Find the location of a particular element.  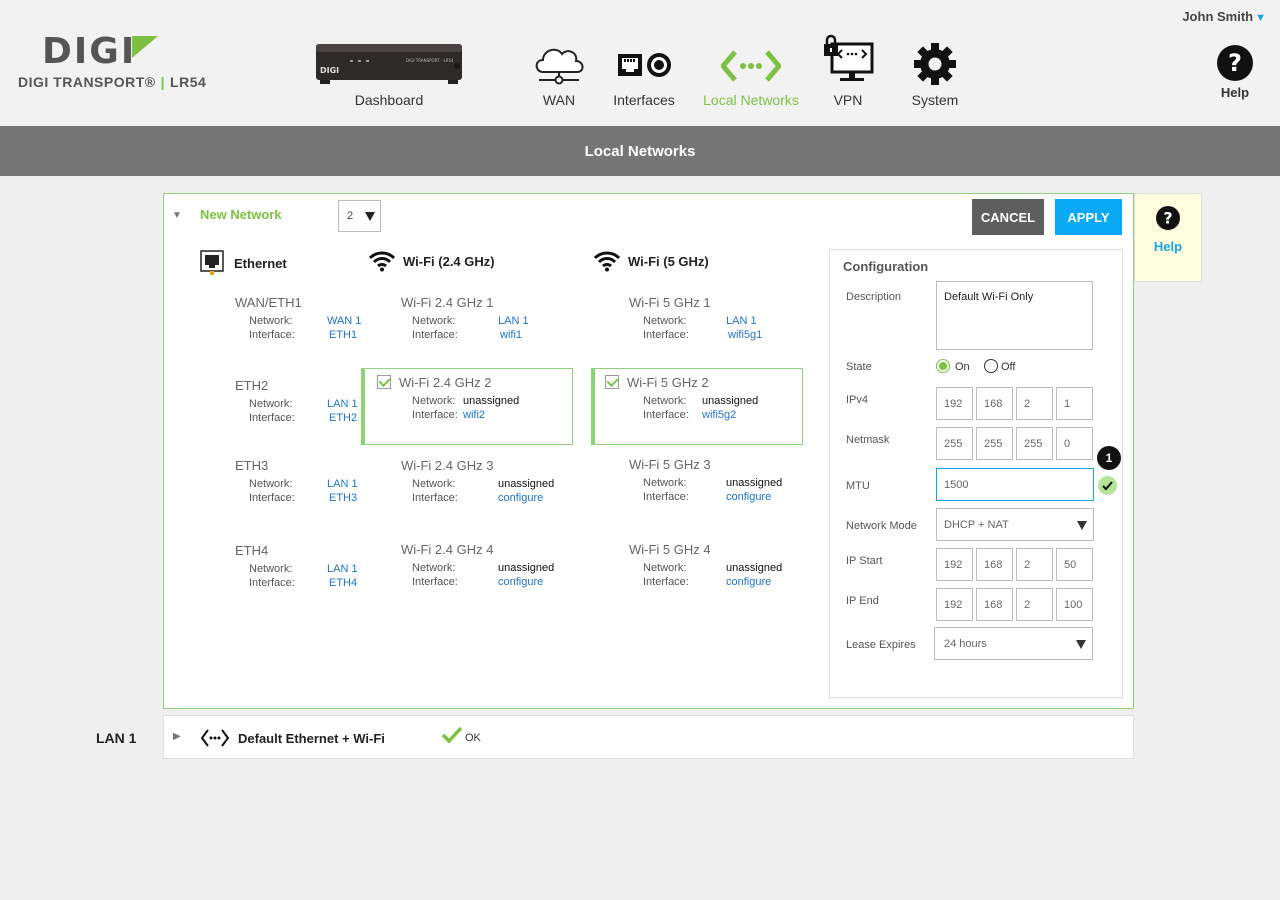

netmask-octet-1: 255 is located at coordinates (954, 443).